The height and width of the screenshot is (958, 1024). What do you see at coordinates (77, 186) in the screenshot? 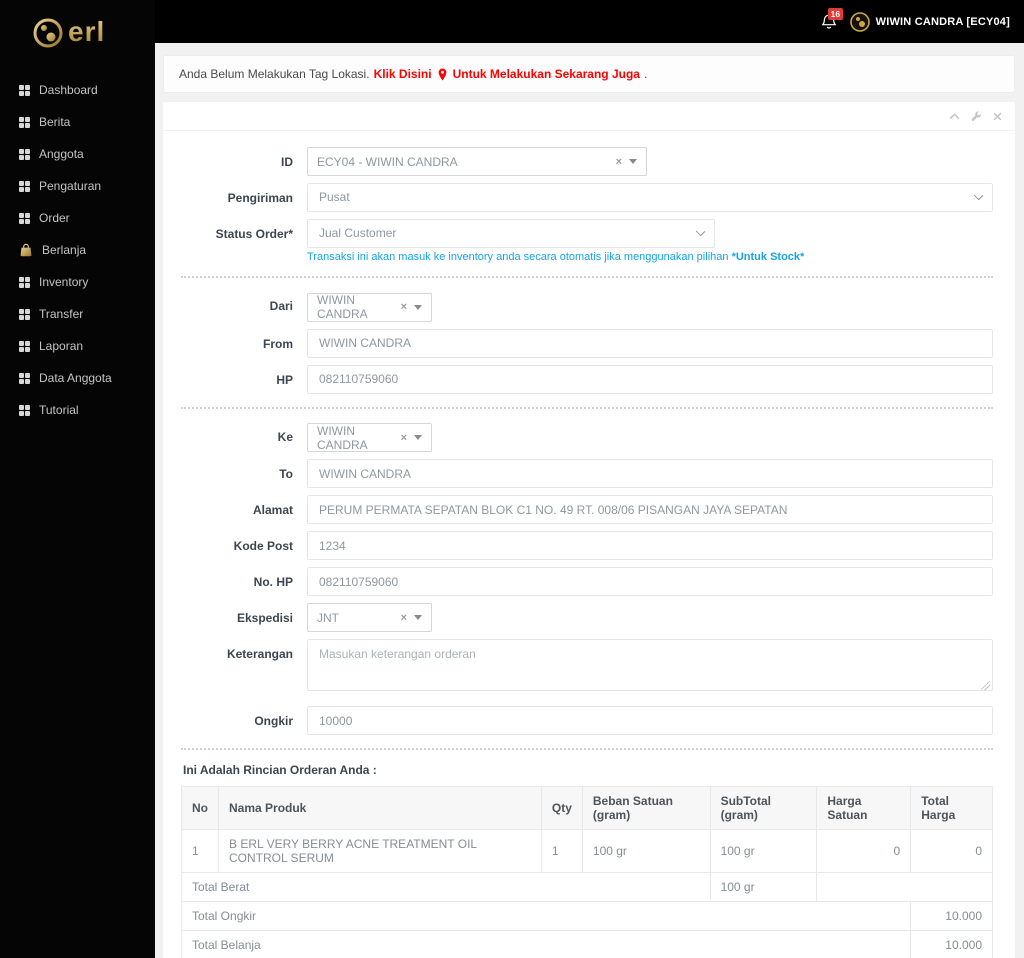
I see `sidebar-item-pengaturan: Pengaturan` at bounding box center [77, 186].